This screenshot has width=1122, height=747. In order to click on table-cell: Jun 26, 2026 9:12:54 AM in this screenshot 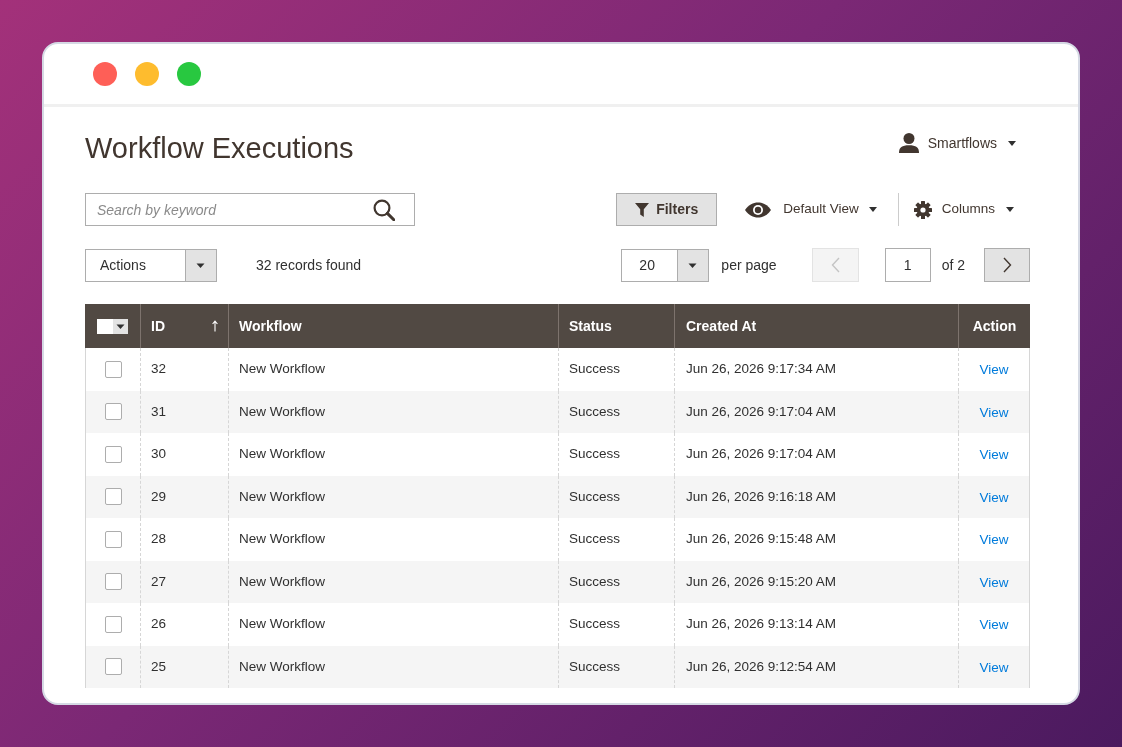, I will do `click(816, 666)`.